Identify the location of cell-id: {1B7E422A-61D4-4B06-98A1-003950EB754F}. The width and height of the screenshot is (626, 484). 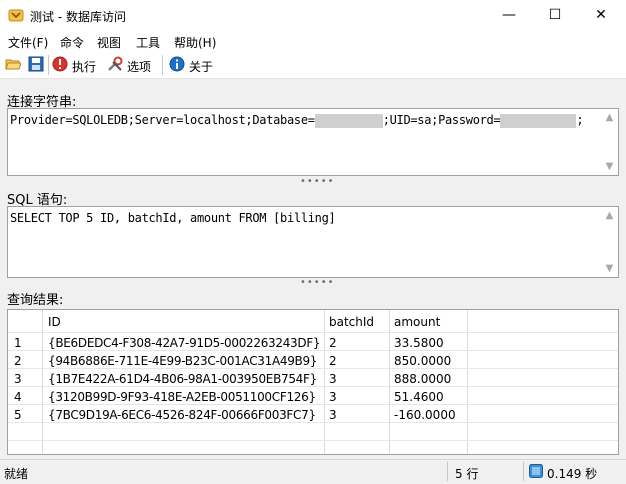
(182, 379).